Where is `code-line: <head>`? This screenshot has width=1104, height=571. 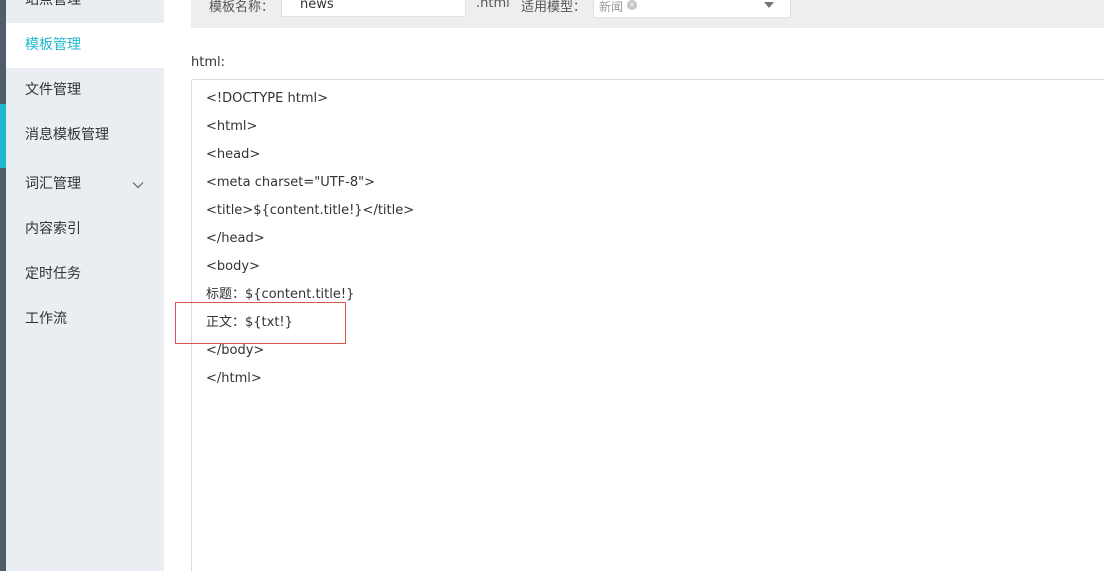 code-line: <head> is located at coordinates (233, 154).